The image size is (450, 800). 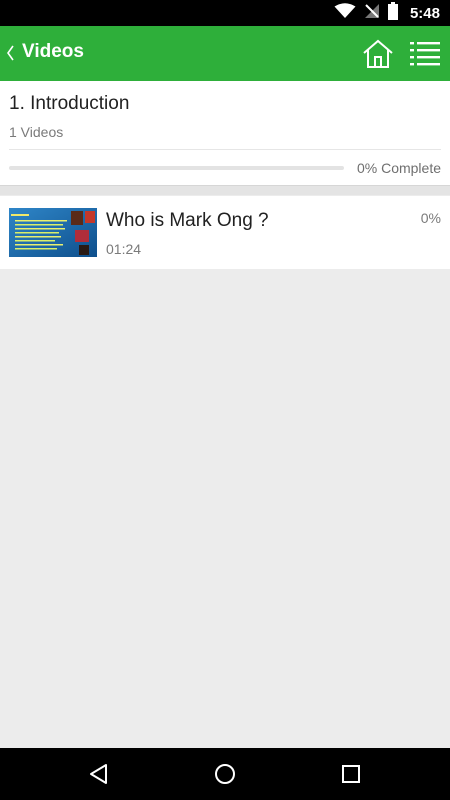 I want to click on video-progress-percent: 0%, so click(x=430, y=218).